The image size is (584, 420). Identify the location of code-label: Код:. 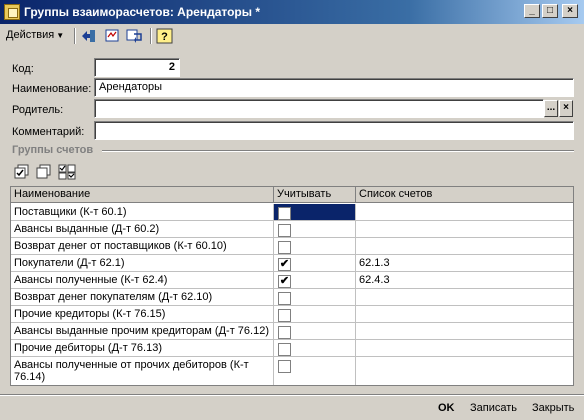
(23, 69).